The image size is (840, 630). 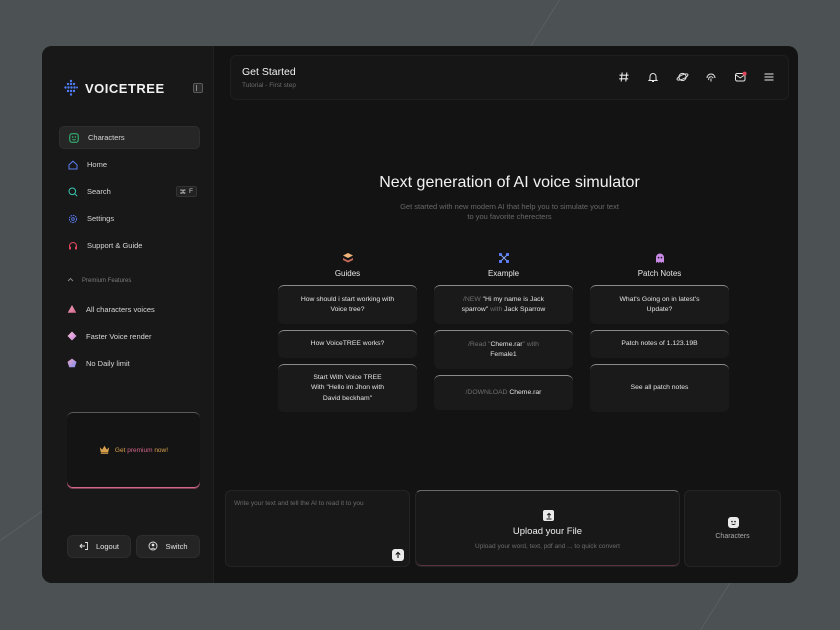 I want to click on hero-headline: Next generation of AI voice simulator, so click(x=509, y=182).